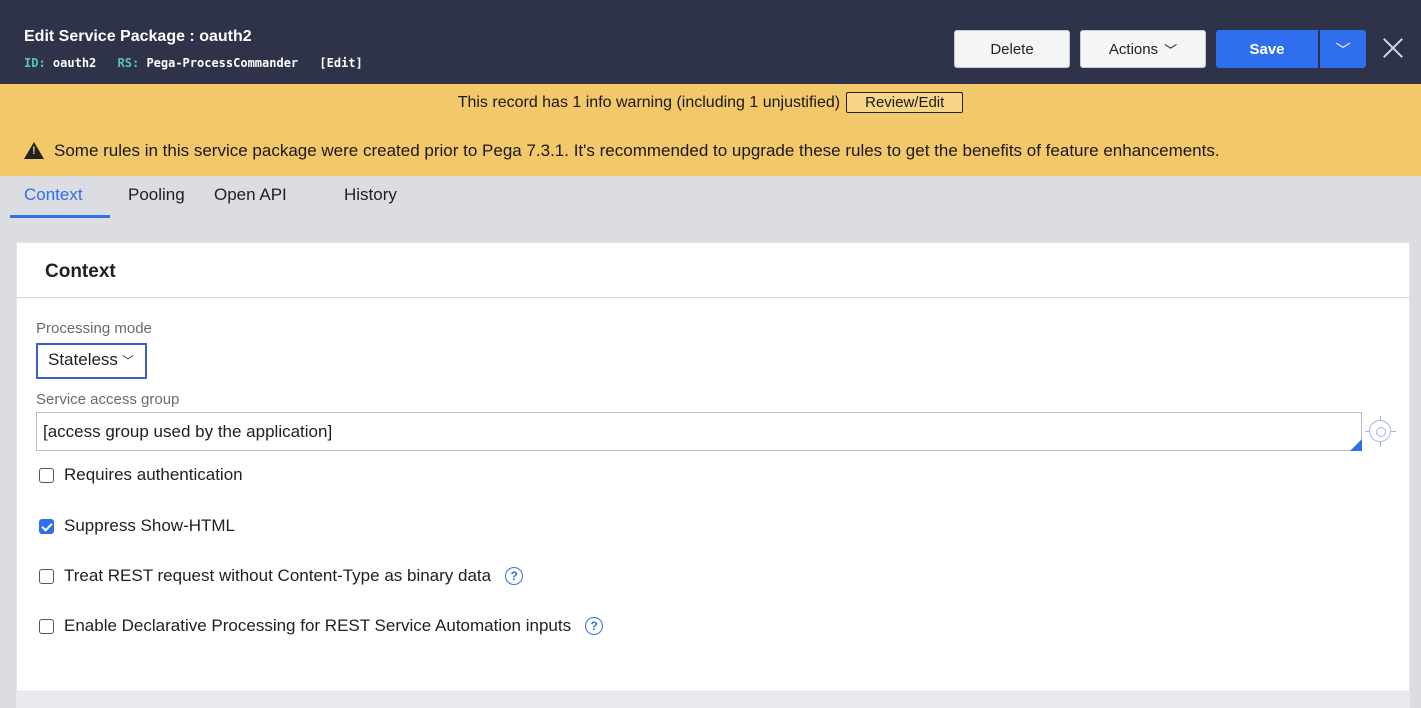 The height and width of the screenshot is (708, 1421). I want to click on processing-mode-select: Stateless ﹀, so click(91, 361).